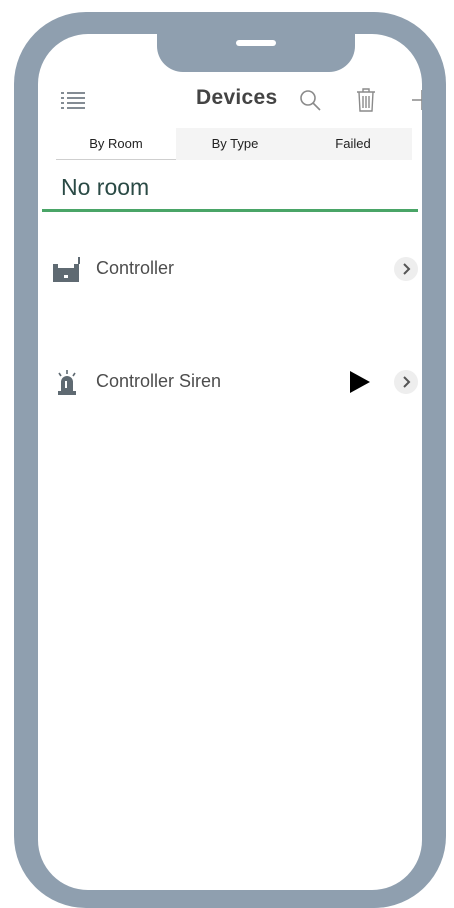 The image size is (454, 908). Describe the element at coordinates (310, 100) in the screenshot. I see `search-icon` at that location.